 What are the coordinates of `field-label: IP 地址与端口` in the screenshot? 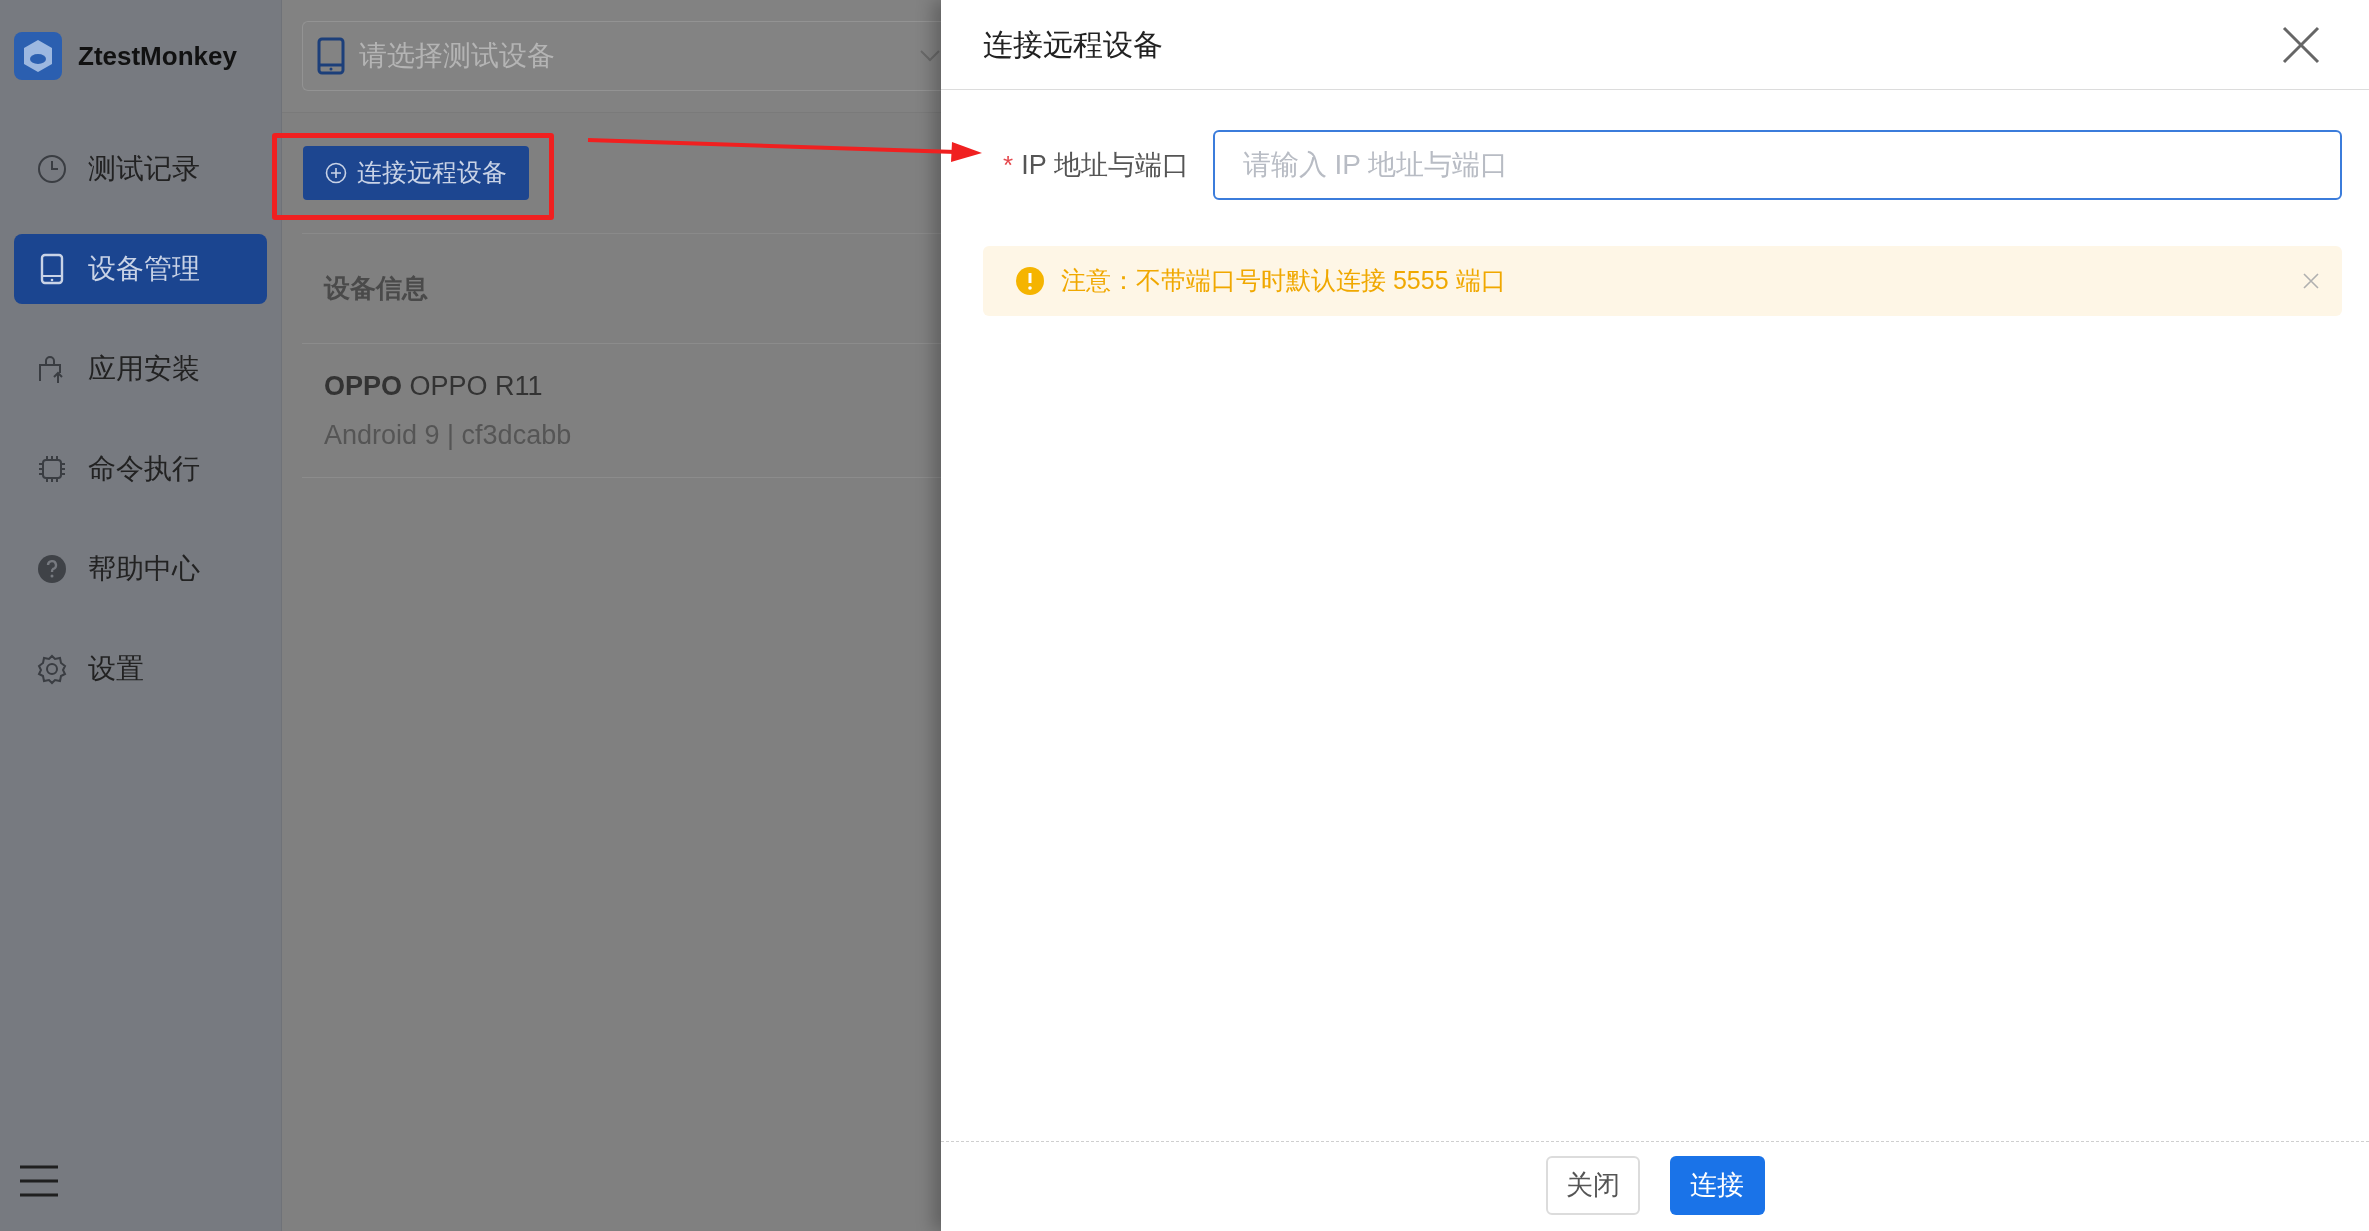 It's located at (1105, 165).